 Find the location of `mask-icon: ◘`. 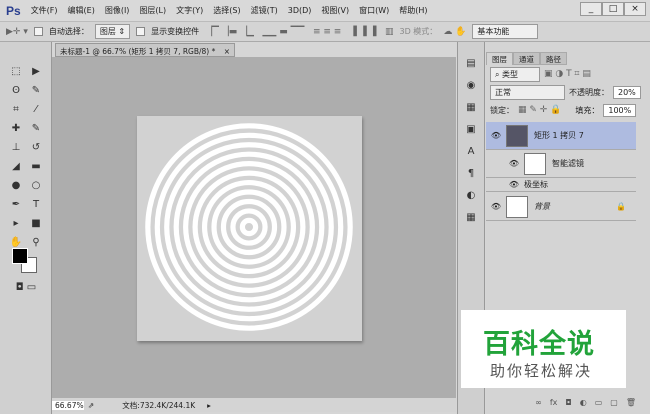

mask-icon: ◘ is located at coordinates (568, 405).